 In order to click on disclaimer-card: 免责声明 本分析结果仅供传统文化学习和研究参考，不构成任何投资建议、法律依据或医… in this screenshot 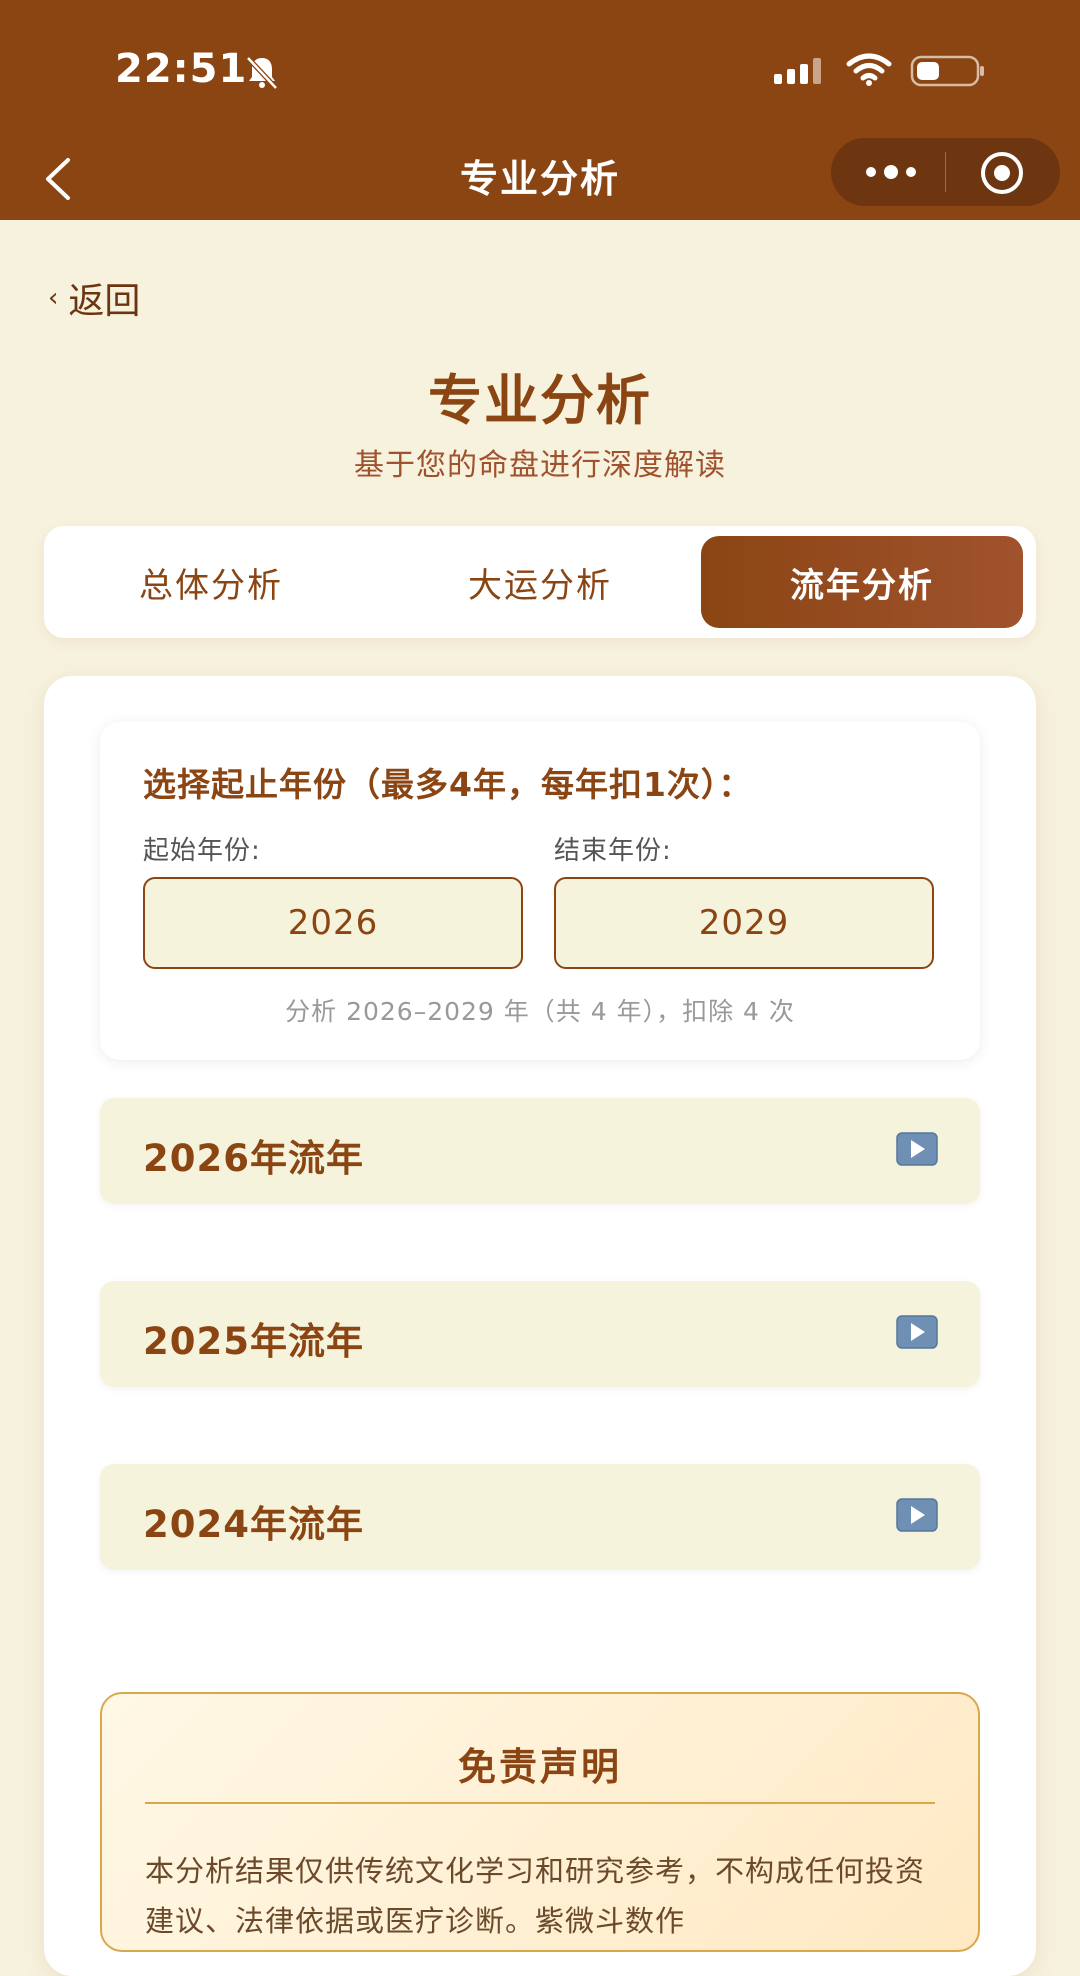, I will do `click(540, 1822)`.